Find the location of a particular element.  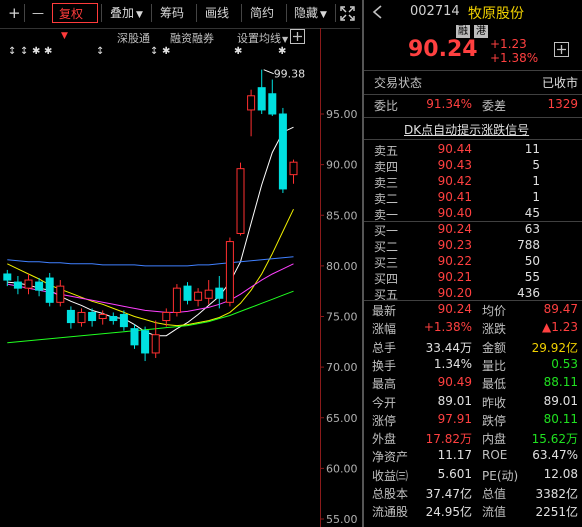

stat-row: 涨幅 +1.38% 涨跌 ▲1.23 is located at coordinates (473, 329).